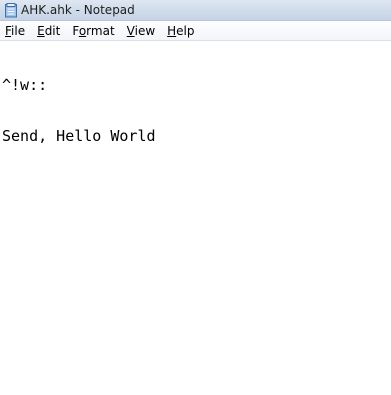 This screenshot has width=391, height=395. What do you see at coordinates (79, 136) in the screenshot?
I see `editor-line-send: Send, Hello World` at bounding box center [79, 136].